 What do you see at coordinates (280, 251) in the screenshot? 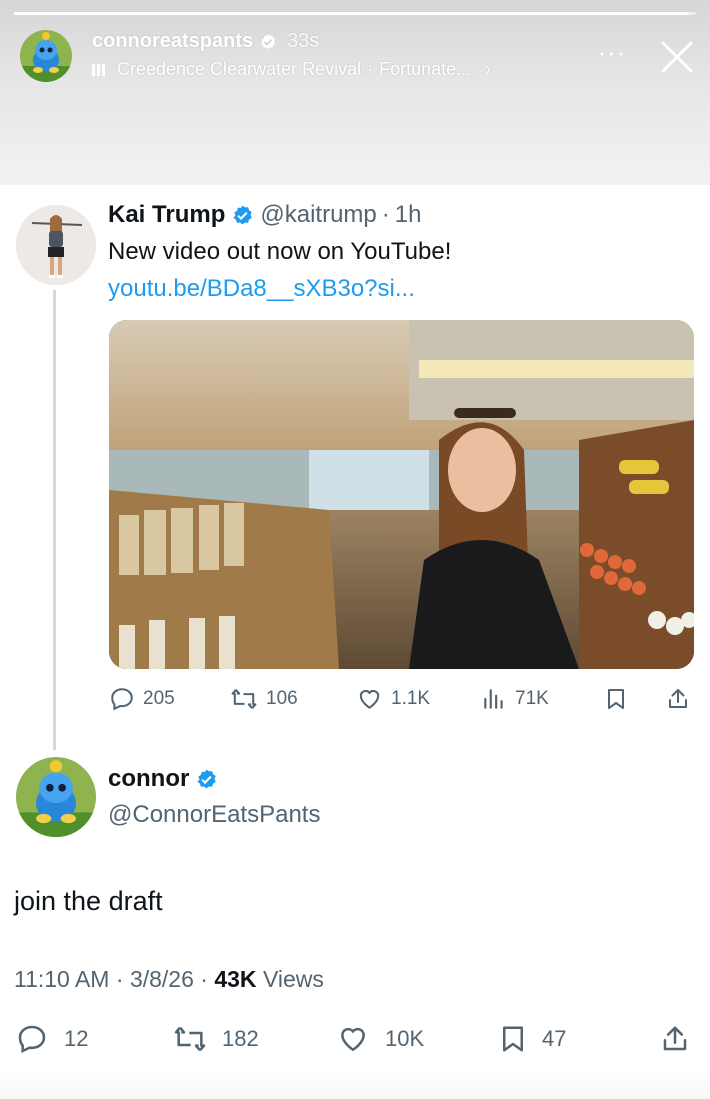
I see `quoted-tweet-text: New video out now on YouTube!` at bounding box center [280, 251].